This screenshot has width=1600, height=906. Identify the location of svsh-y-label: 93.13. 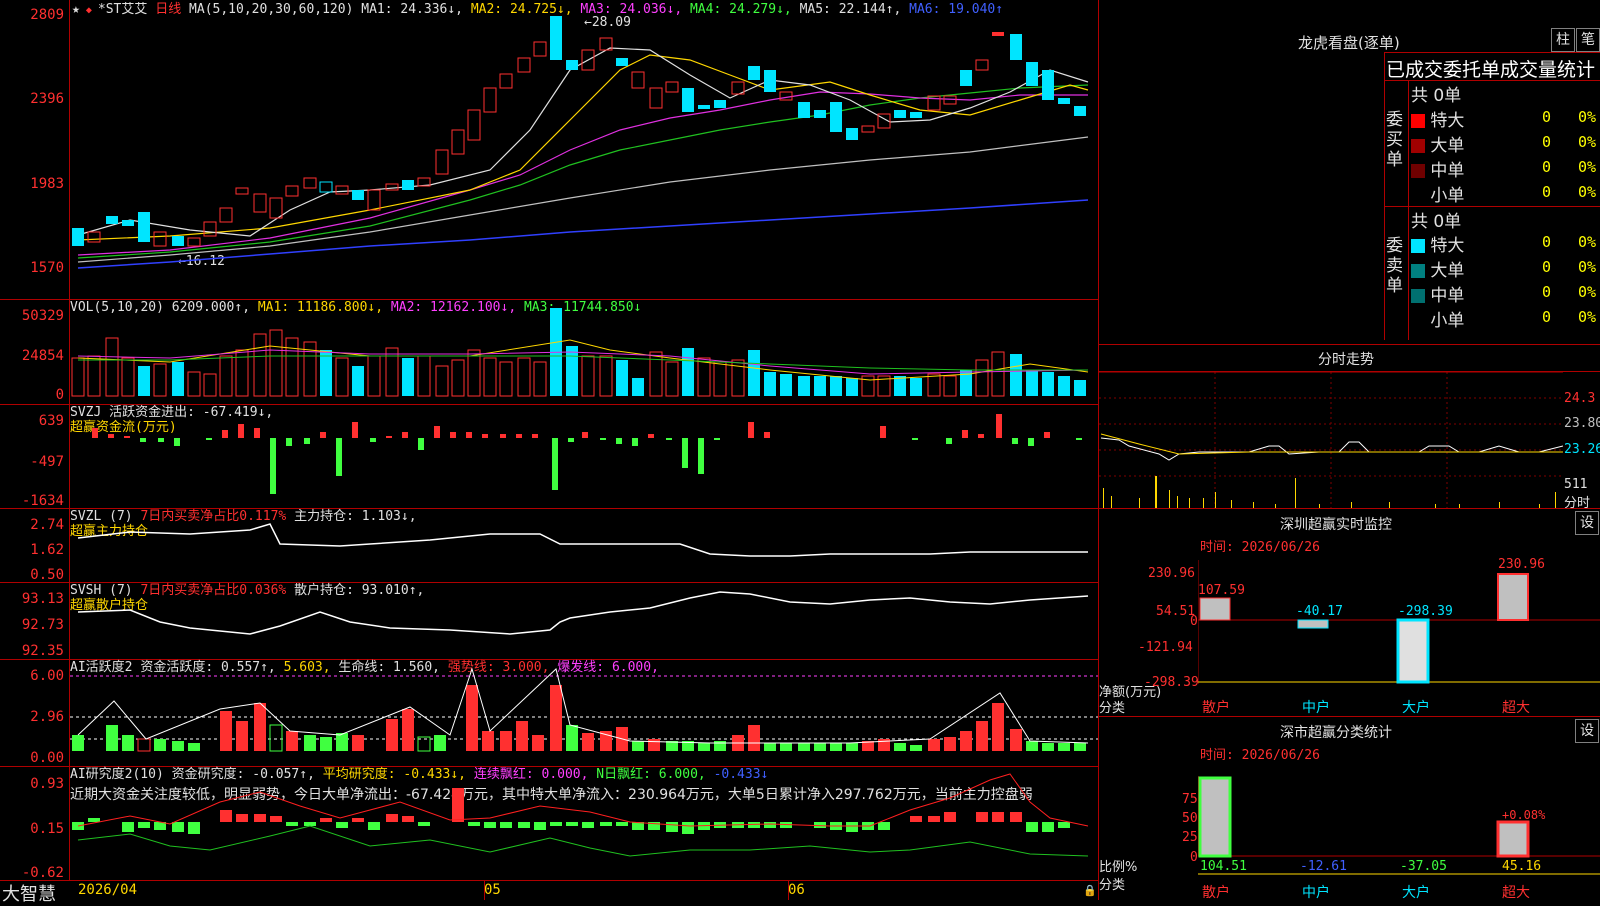
(42, 599).